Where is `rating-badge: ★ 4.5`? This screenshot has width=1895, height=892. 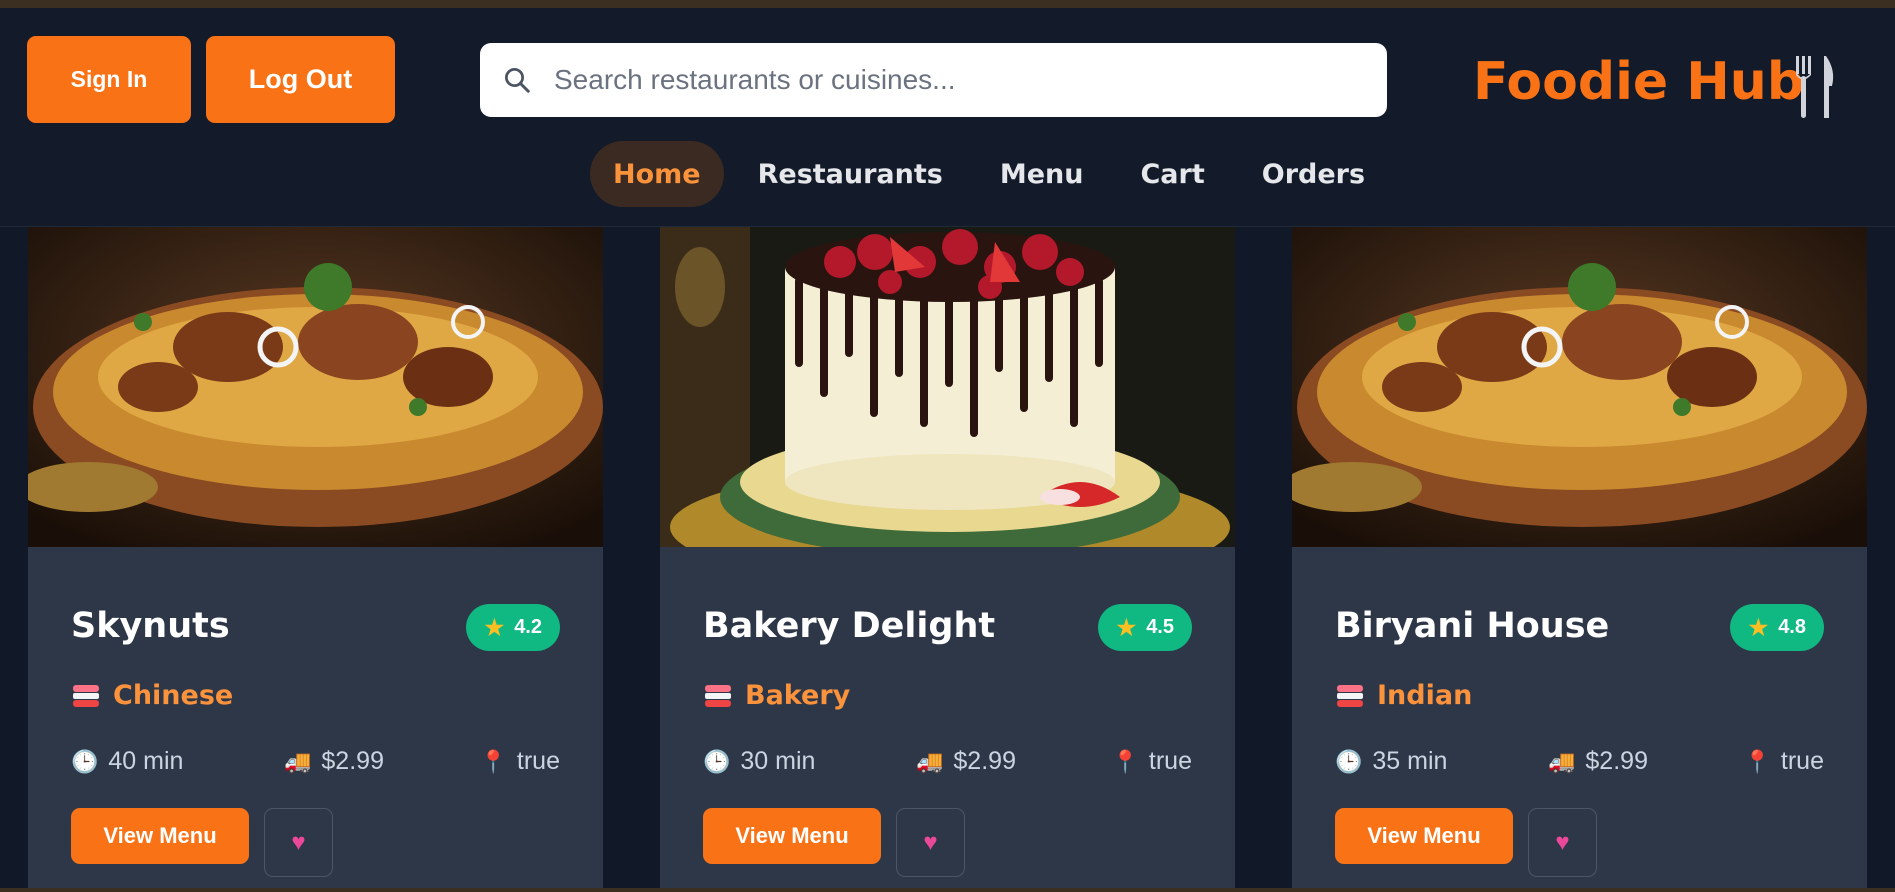
rating-badge: ★ 4.5 is located at coordinates (1145, 627).